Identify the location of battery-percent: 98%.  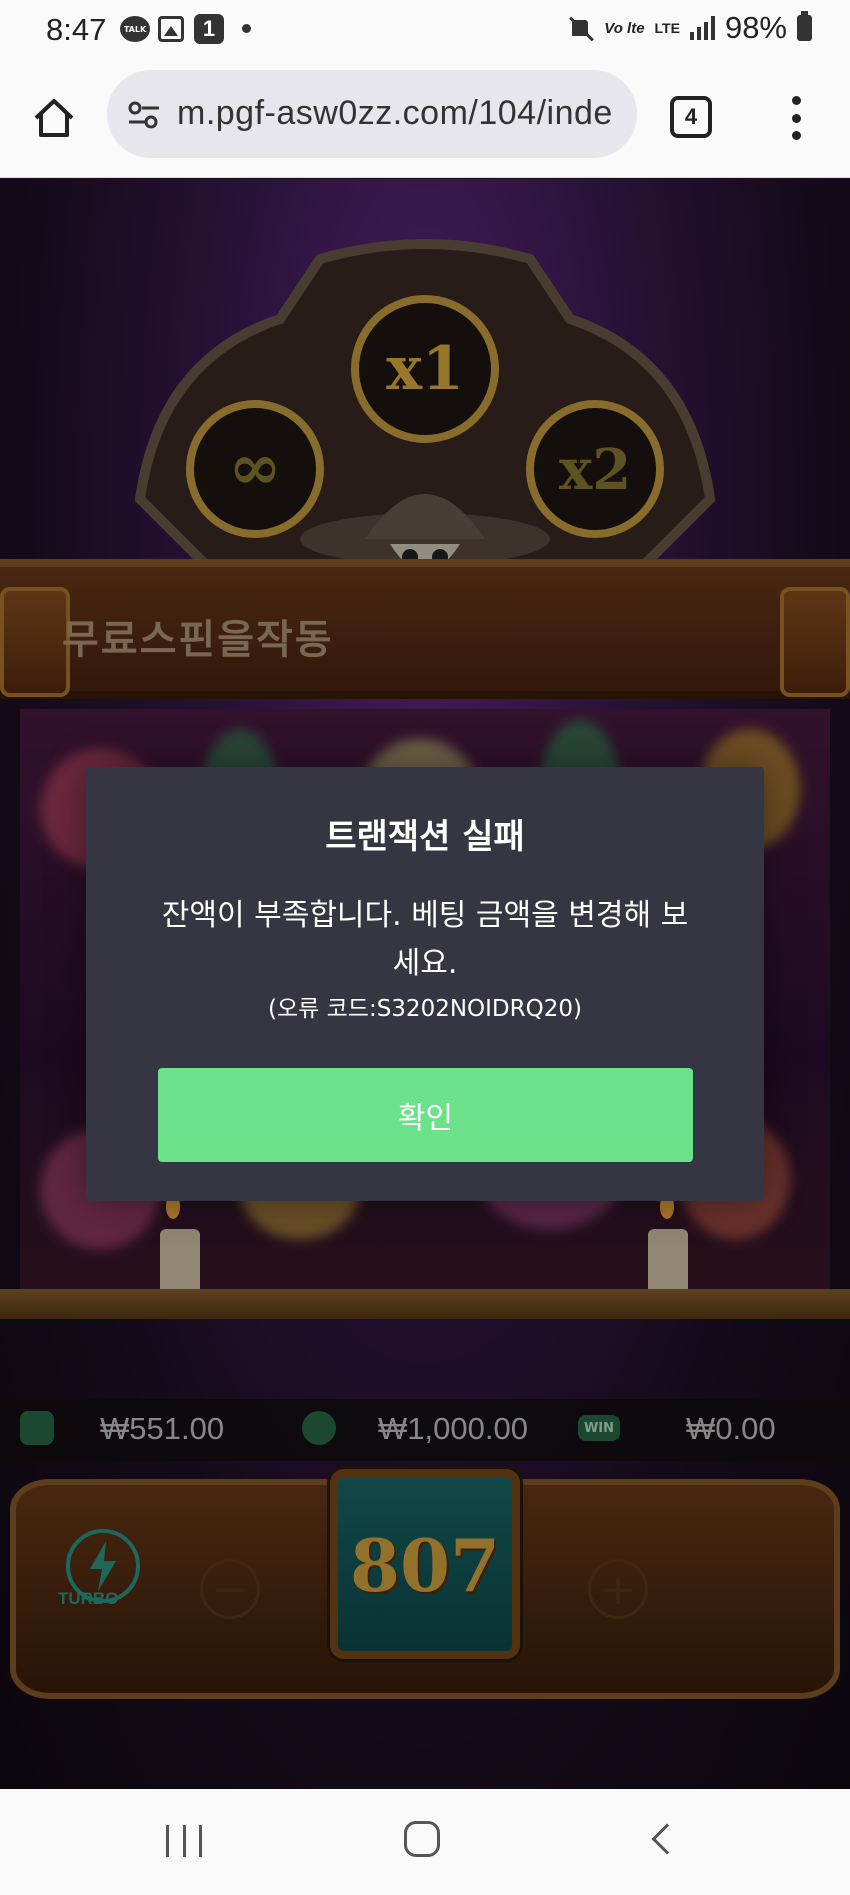
(755, 27).